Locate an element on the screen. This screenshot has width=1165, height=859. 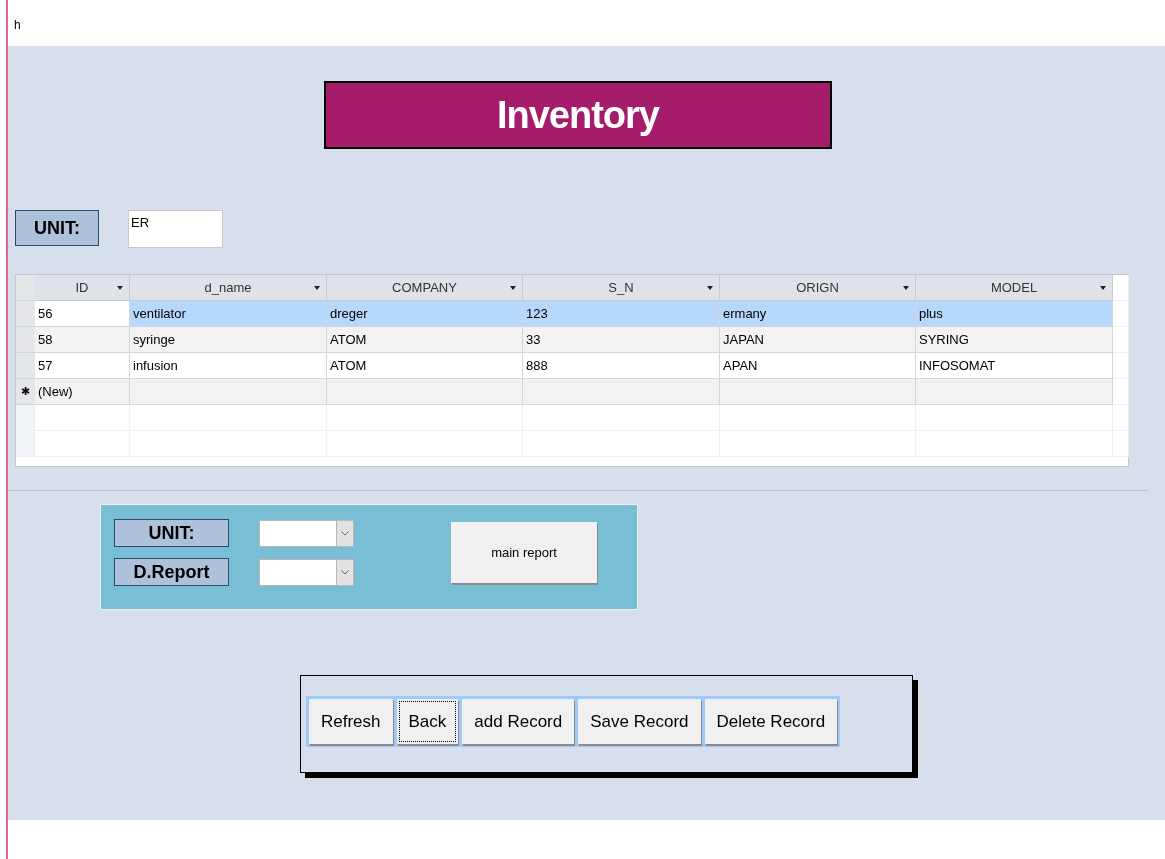
table-cell: JAPAN is located at coordinates (818, 340).